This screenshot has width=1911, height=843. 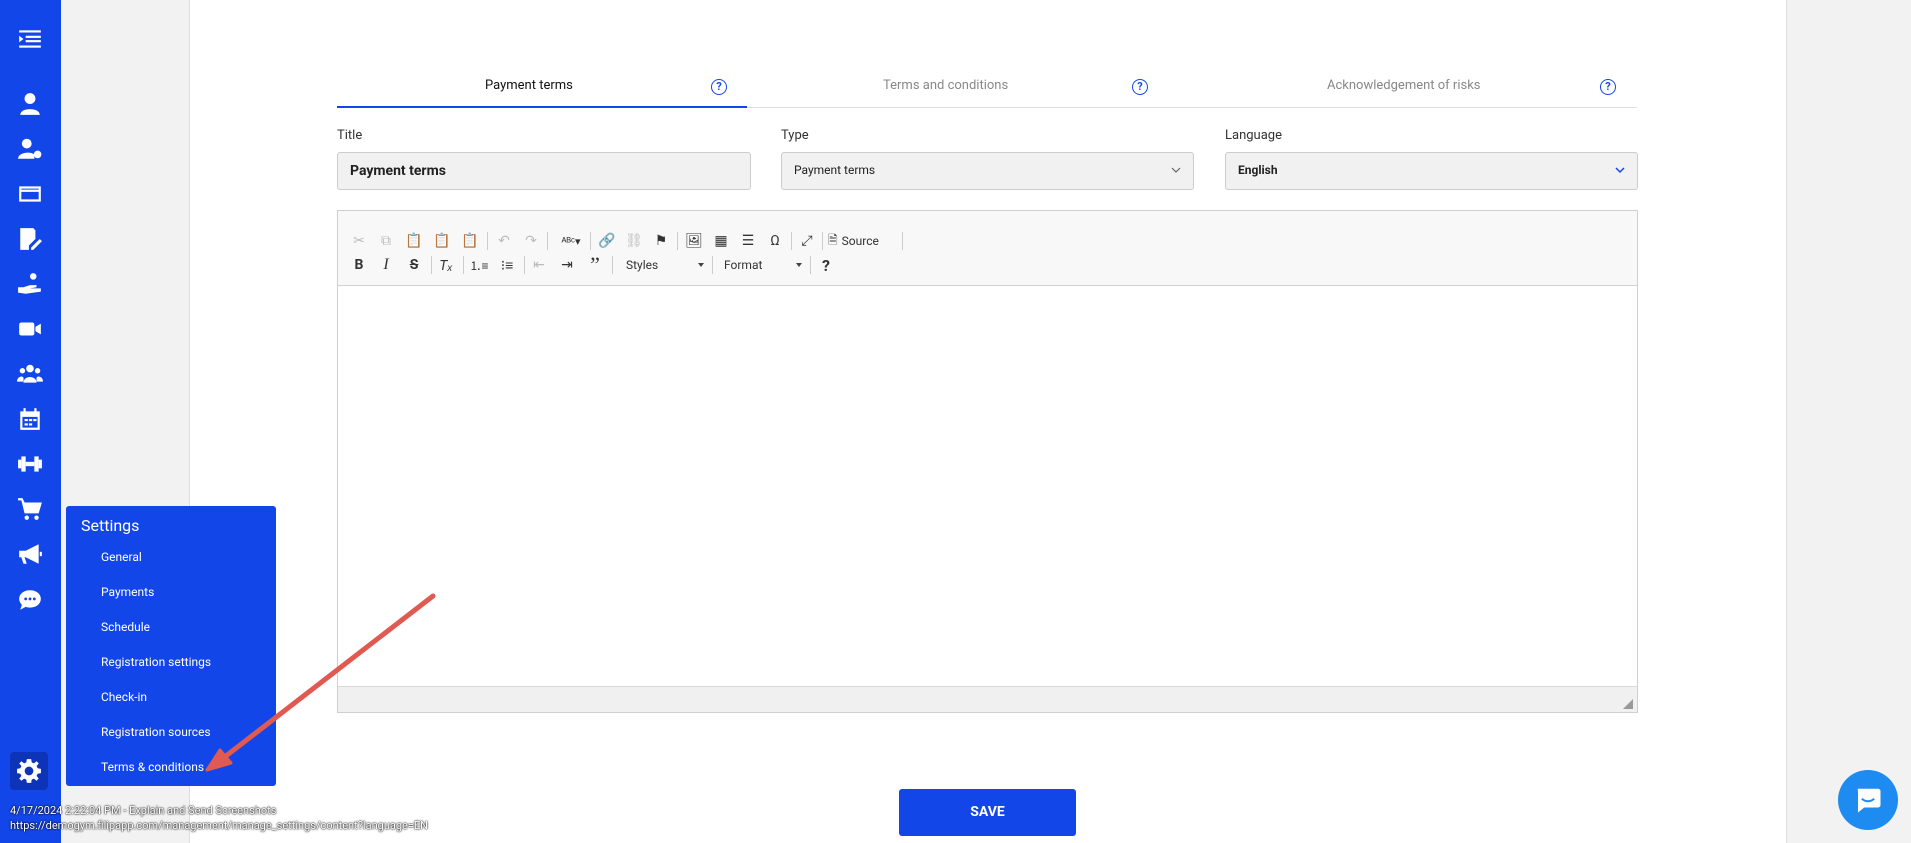 What do you see at coordinates (152, 767) in the screenshot?
I see `settings-item-terms-conditions: Terms & conditions` at bounding box center [152, 767].